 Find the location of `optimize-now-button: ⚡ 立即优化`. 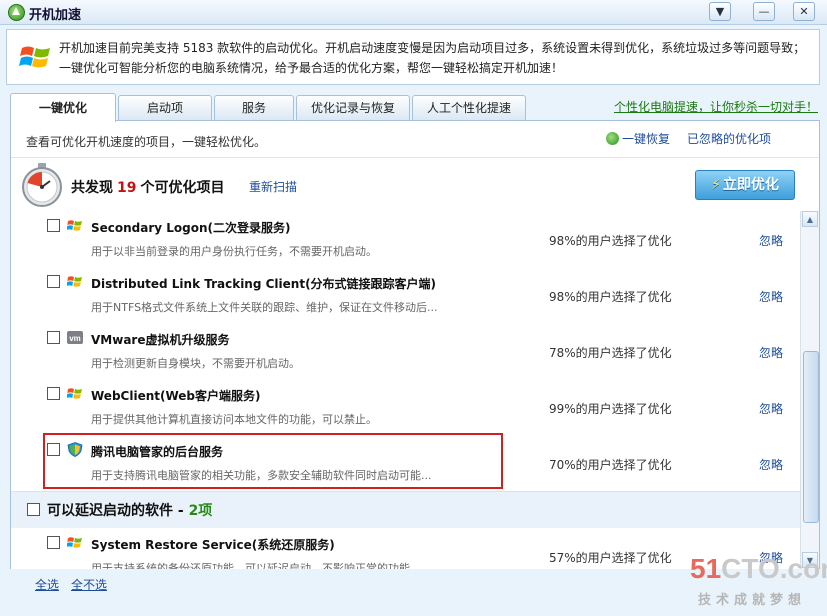

optimize-now-button: ⚡ 立即优化 is located at coordinates (745, 185).